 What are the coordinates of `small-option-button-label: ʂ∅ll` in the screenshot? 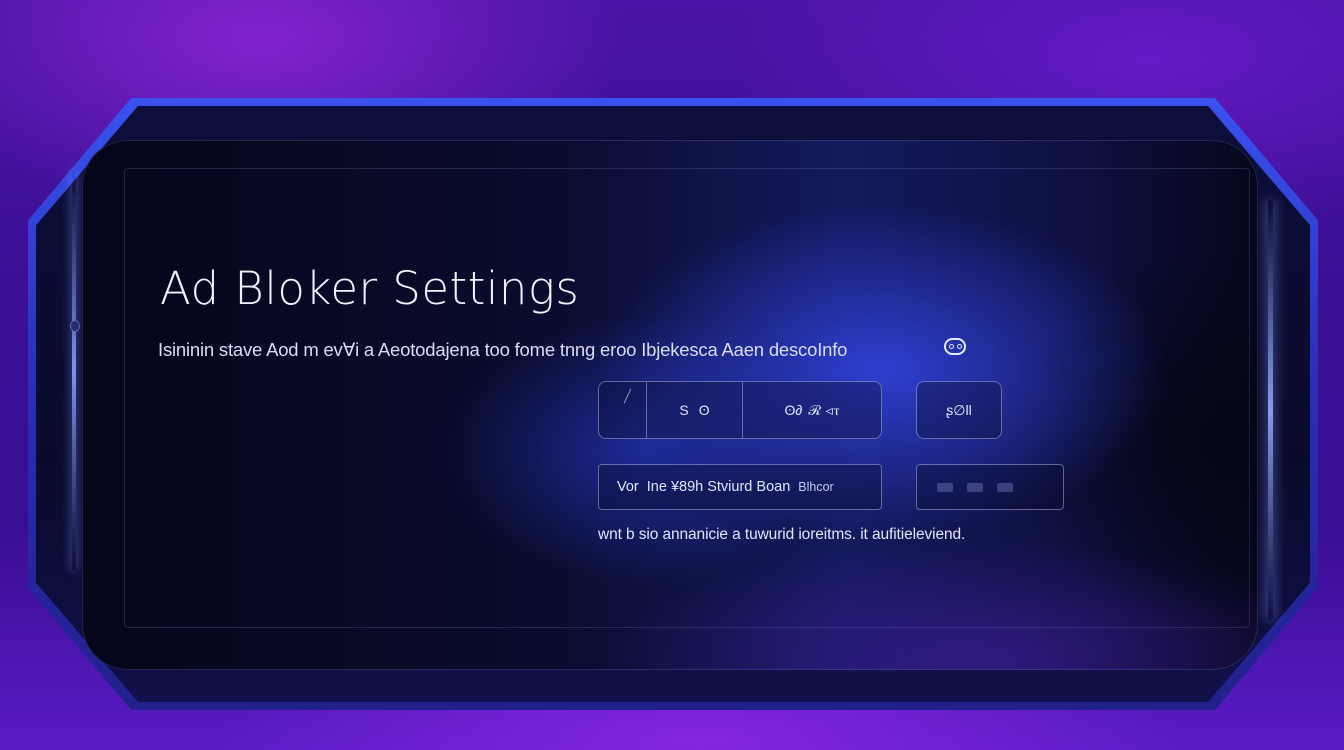 It's located at (959, 409).